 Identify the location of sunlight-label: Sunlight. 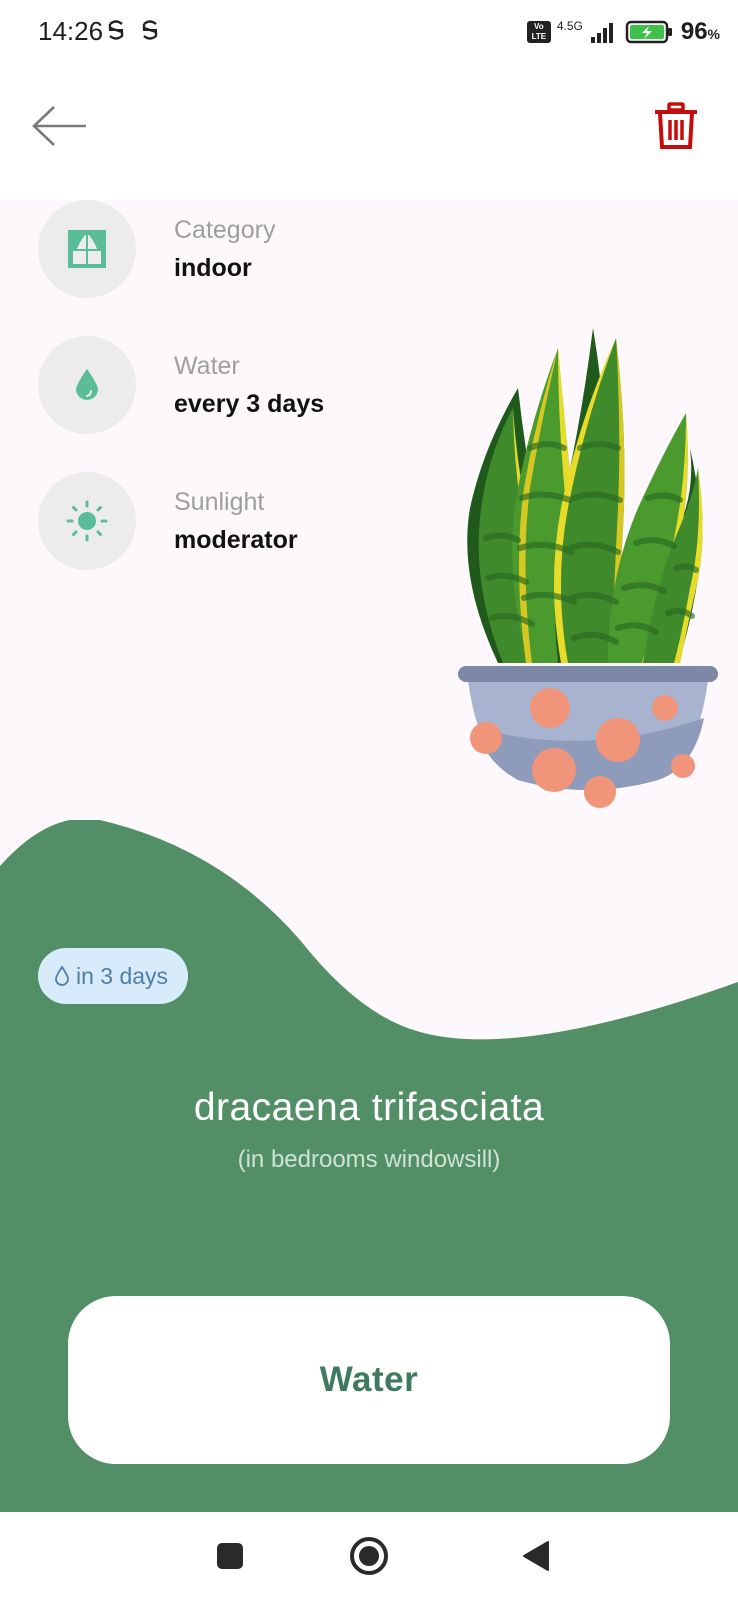
(219, 502).